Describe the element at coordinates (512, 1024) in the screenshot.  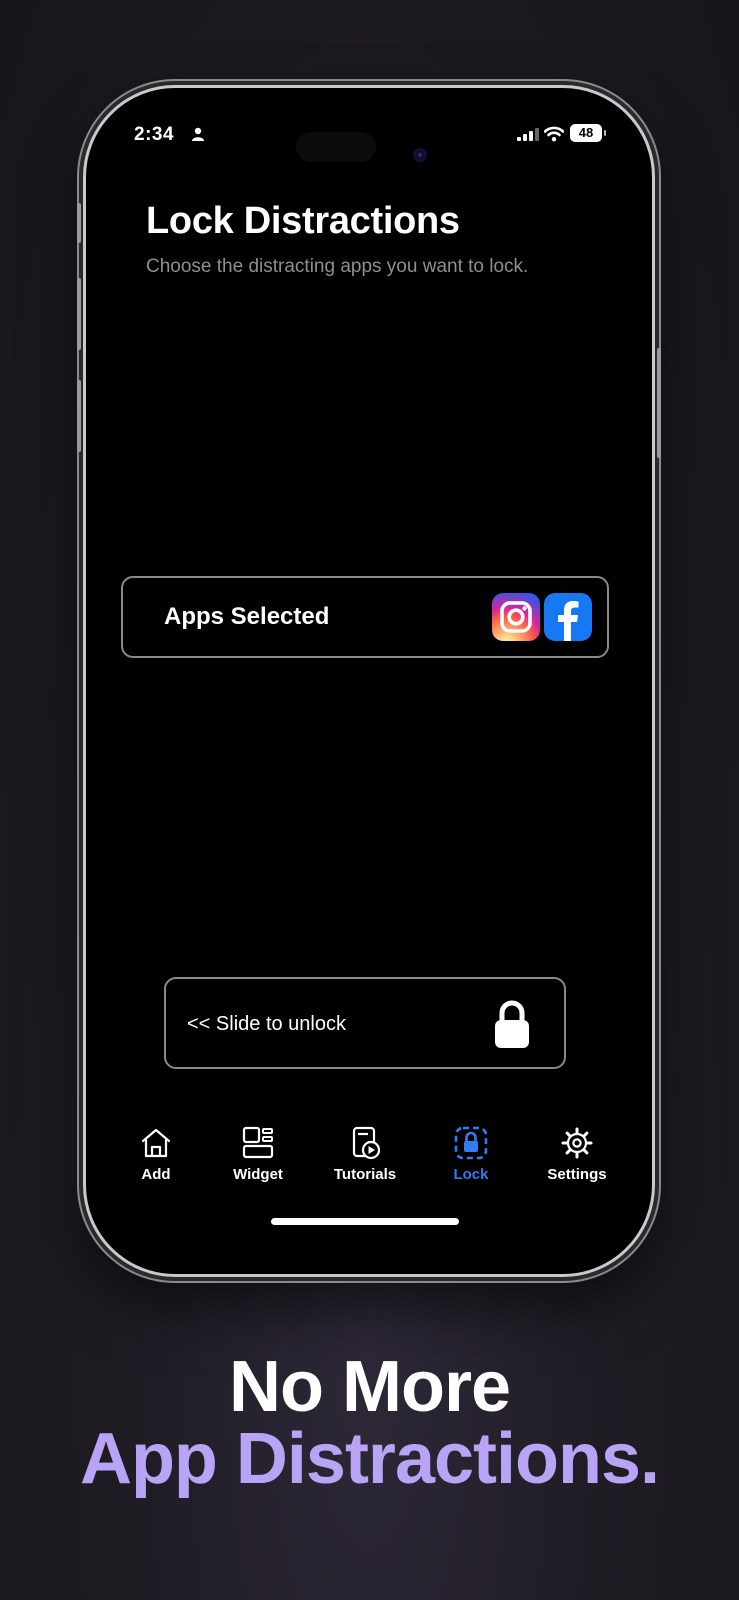
I see `padlock-icon` at that location.